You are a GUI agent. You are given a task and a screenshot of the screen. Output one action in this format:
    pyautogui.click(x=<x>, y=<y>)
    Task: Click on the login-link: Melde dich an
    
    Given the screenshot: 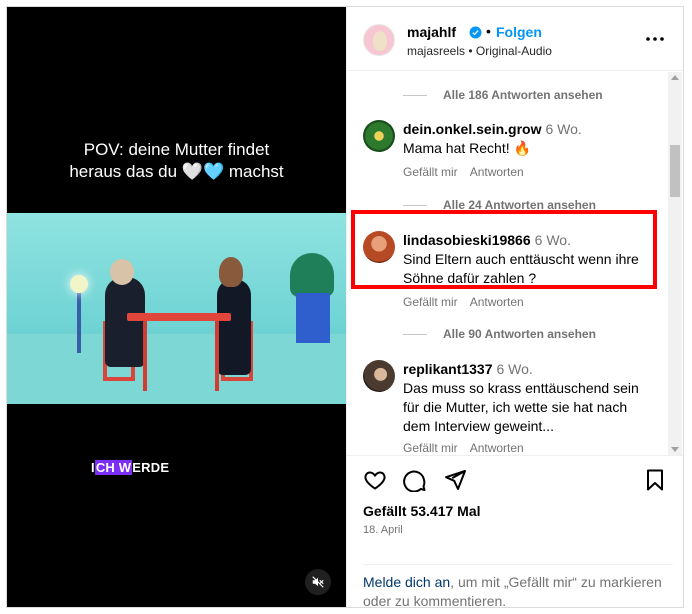 What is the action you would take?
    pyautogui.click(x=406, y=582)
    